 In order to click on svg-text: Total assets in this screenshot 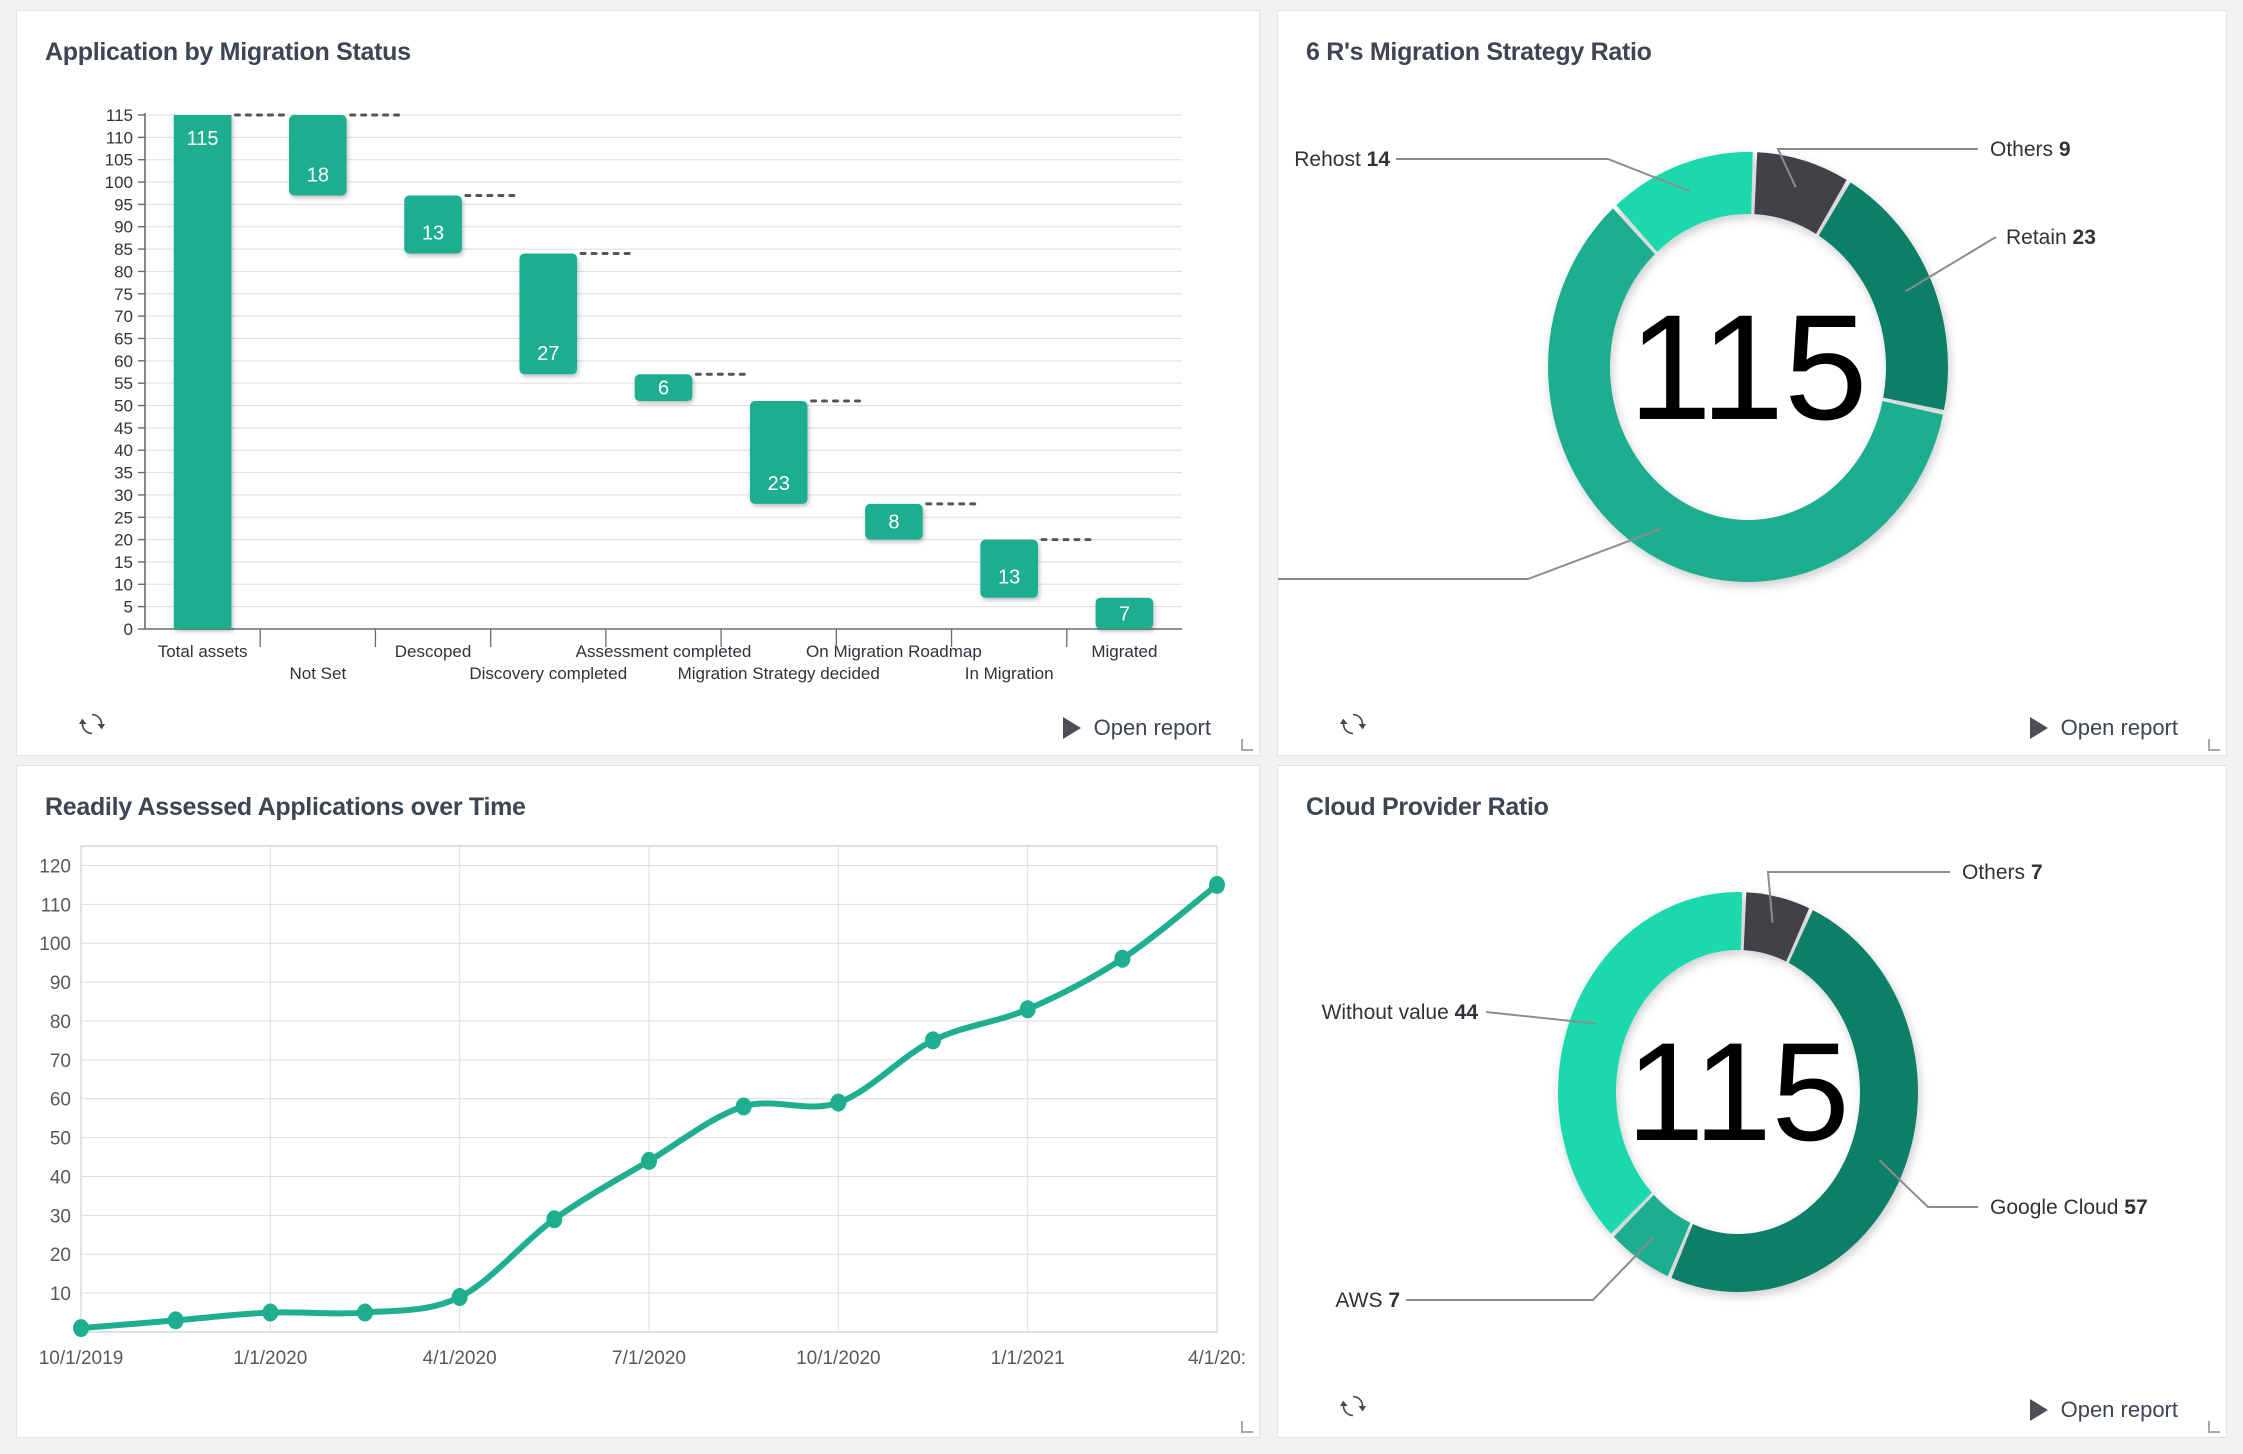, I will do `click(203, 651)`.